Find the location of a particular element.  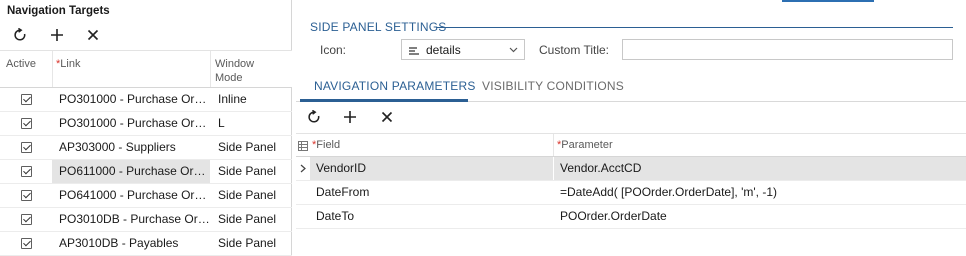

parameter-cell: Vendor.AcctCD is located at coordinates (760, 168).